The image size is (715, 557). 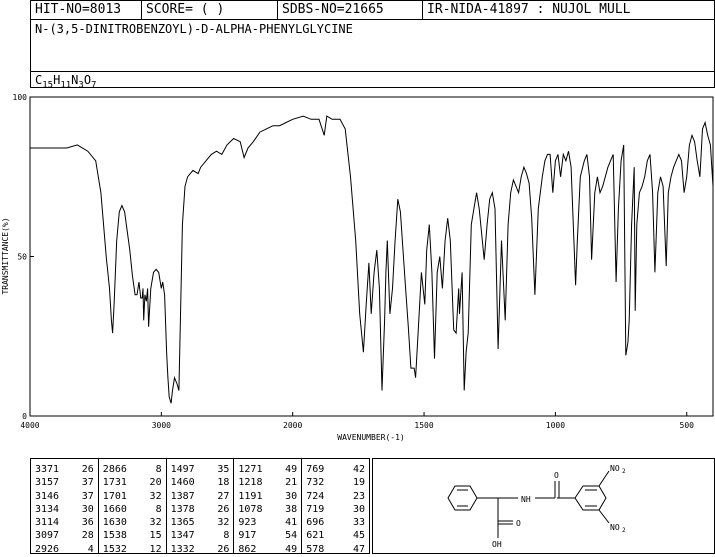 What do you see at coordinates (315, 523) in the screenshot?
I see `peak-wavenumber: 696` at bounding box center [315, 523].